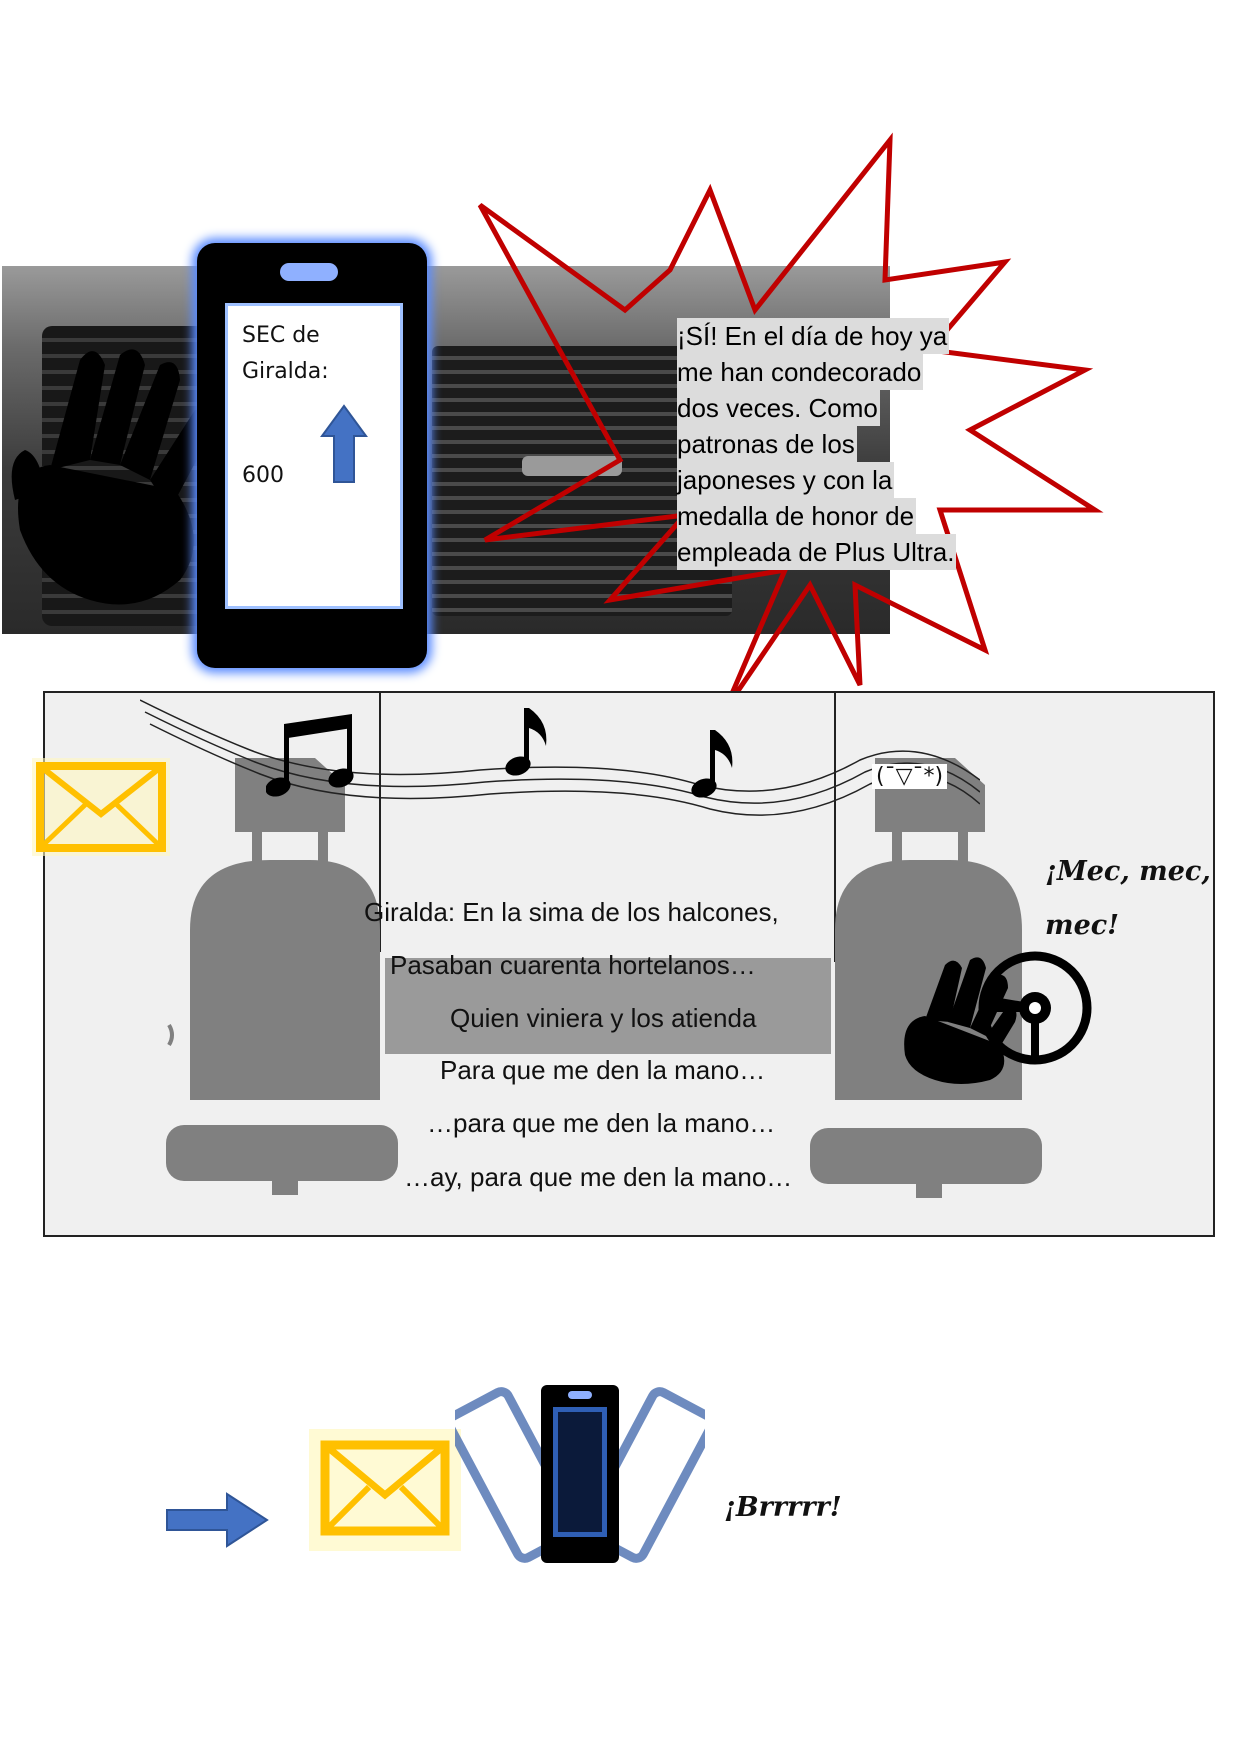 Image resolution: width=1240 pixels, height=1754 pixels. What do you see at coordinates (285, 354) in the screenshot?
I see `sec-label: SEC de Giralda:` at bounding box center [285, 354].